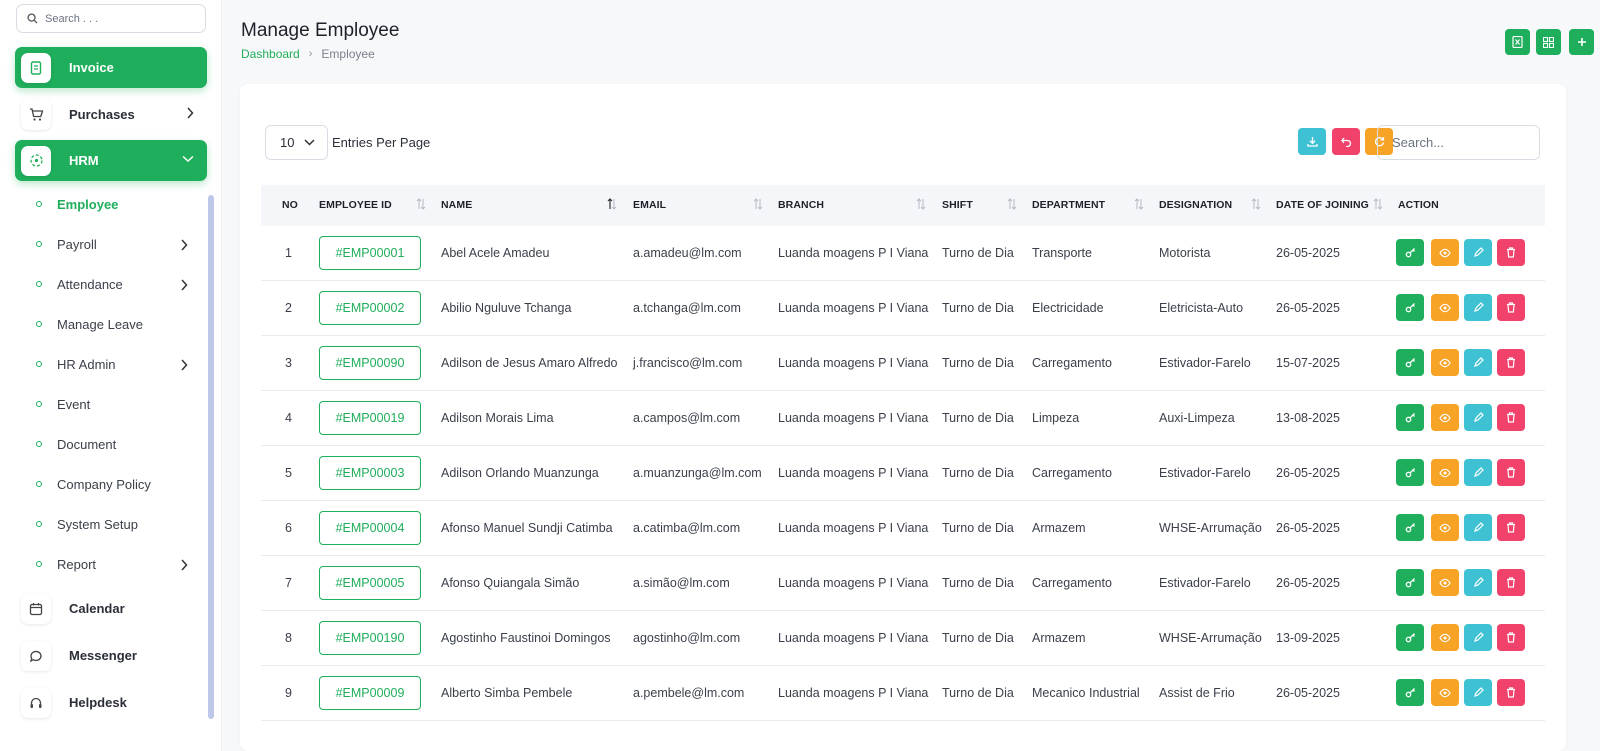  I want to click on sidebar-item-hrm: HRM, so click(111, 160).